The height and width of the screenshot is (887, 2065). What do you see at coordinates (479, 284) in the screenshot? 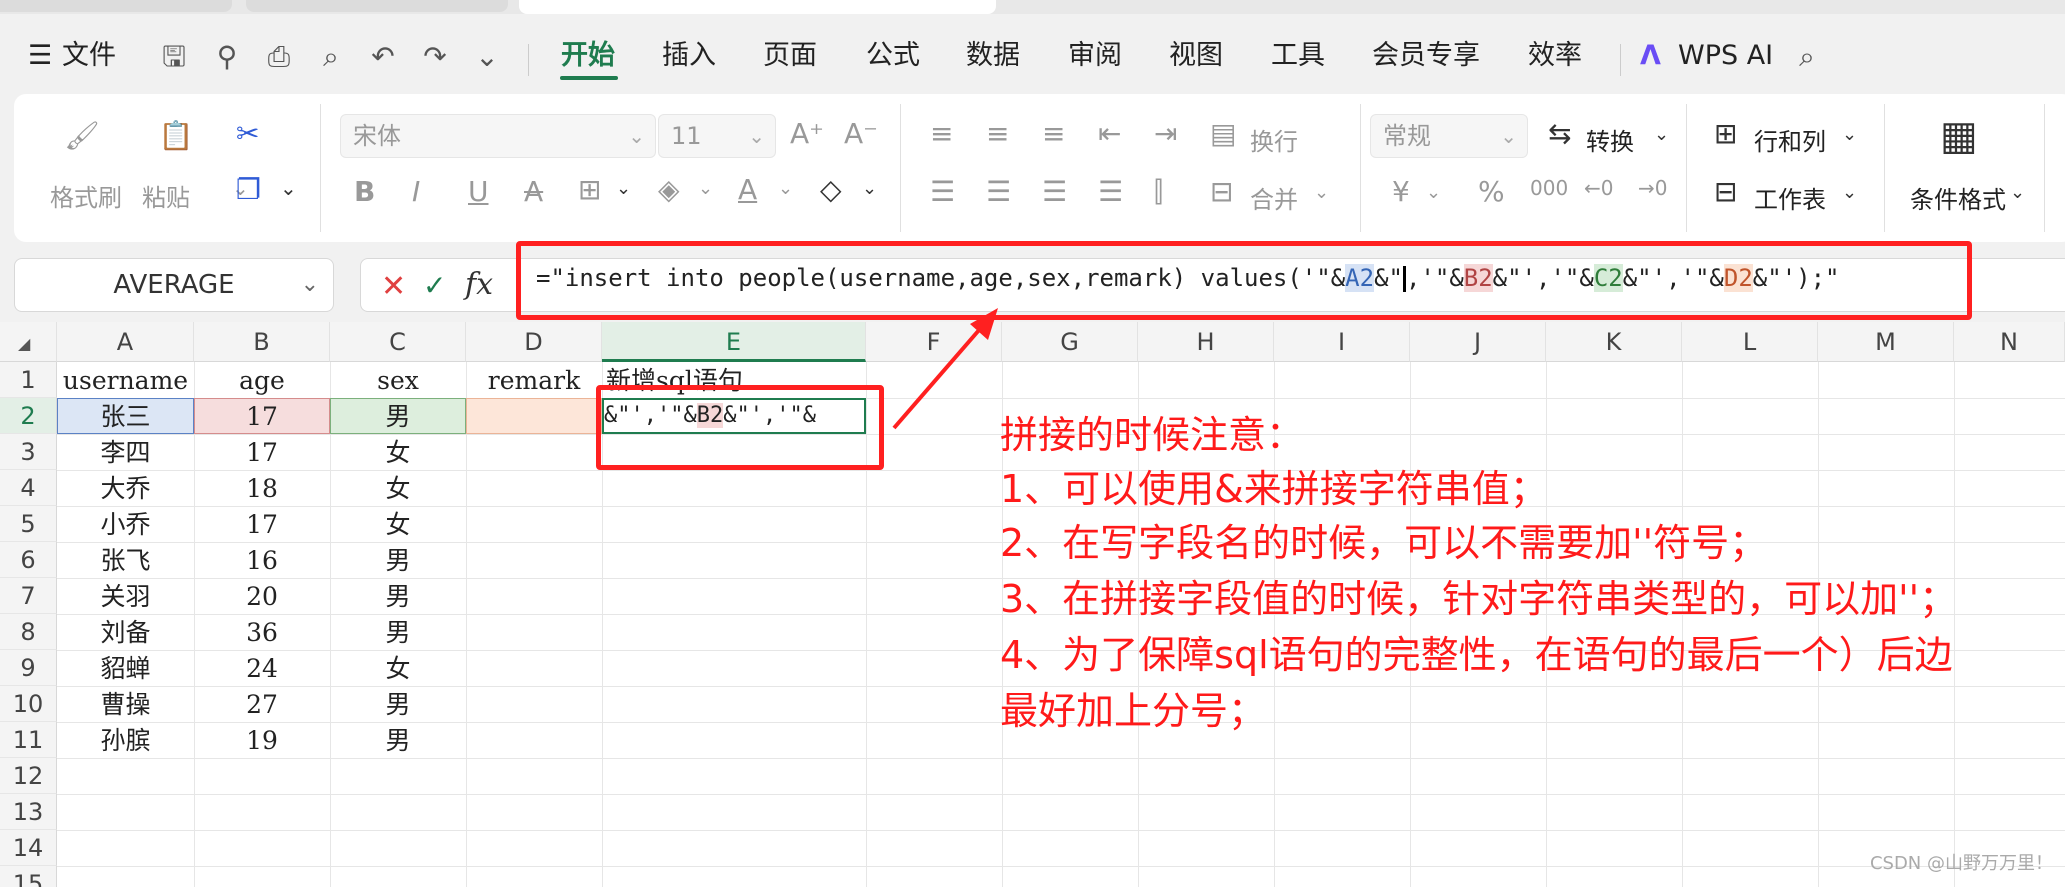
I see `insert-function-icon: fx` at bounding box center [479, 284].